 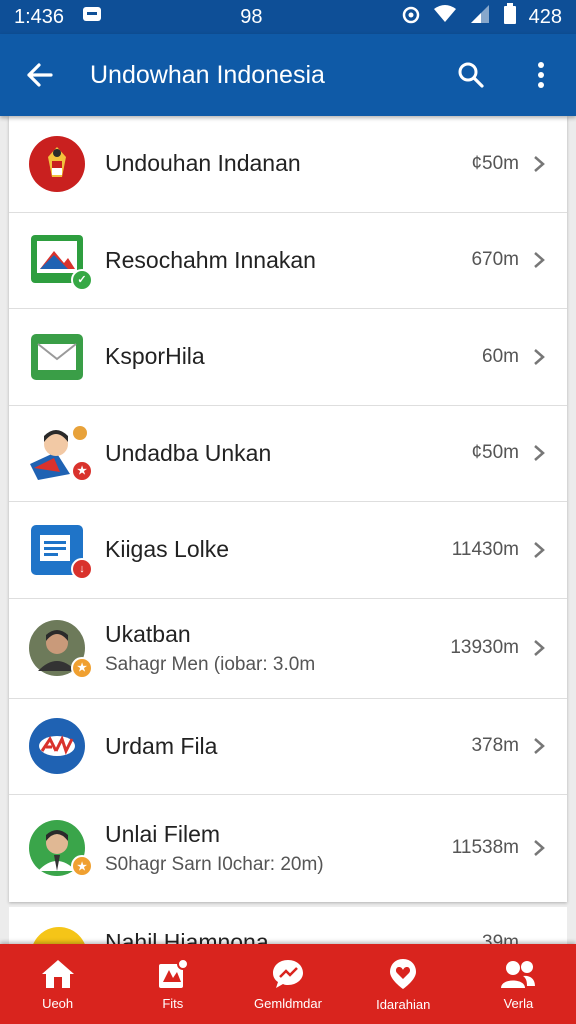 I want to click on battery-icon, so click(x=510, y=17).